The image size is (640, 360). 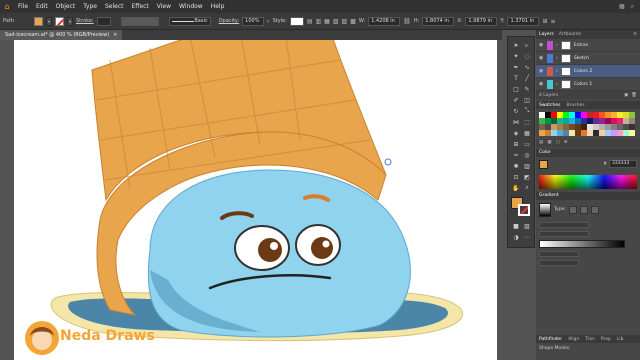 What do you see at coordinates (588, 58) in the screenshot?
I see `layer-row: ◉ › Sketch` at bounding box center [588, 58].